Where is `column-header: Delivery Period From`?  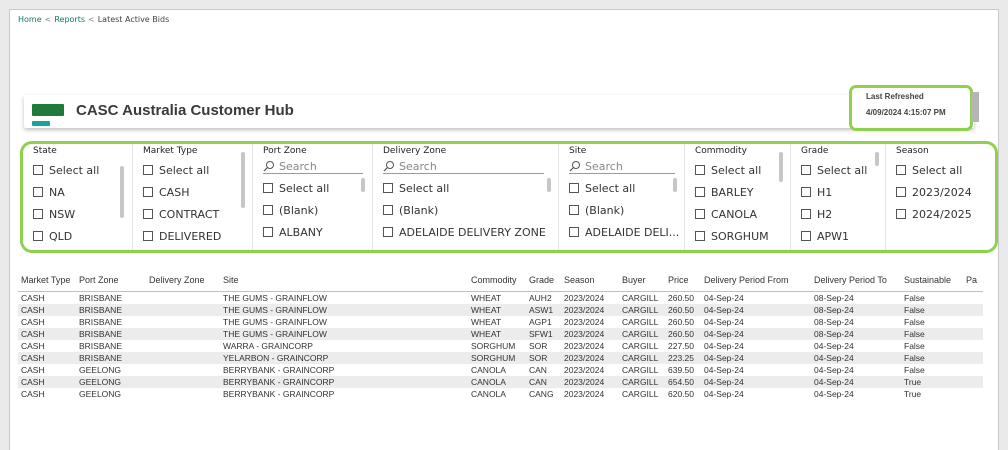 column-header: Delivery Period From is located at coordinates (756, 283).